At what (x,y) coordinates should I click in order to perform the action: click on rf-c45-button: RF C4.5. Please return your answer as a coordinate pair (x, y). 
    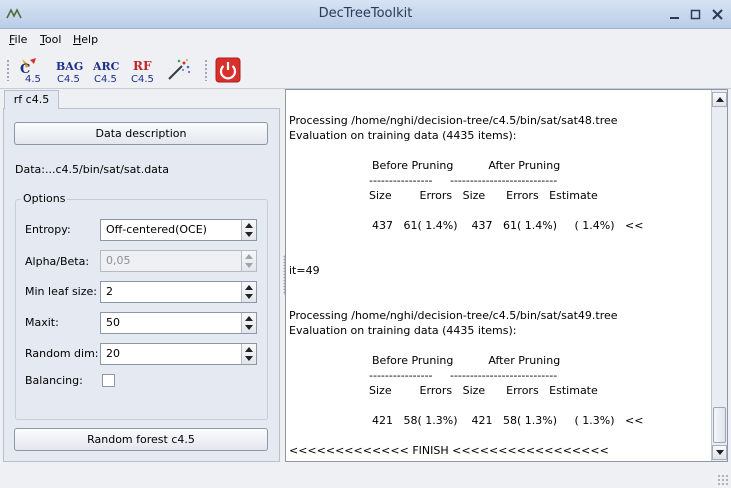
    Looking at the image, I should click on (143, 70).